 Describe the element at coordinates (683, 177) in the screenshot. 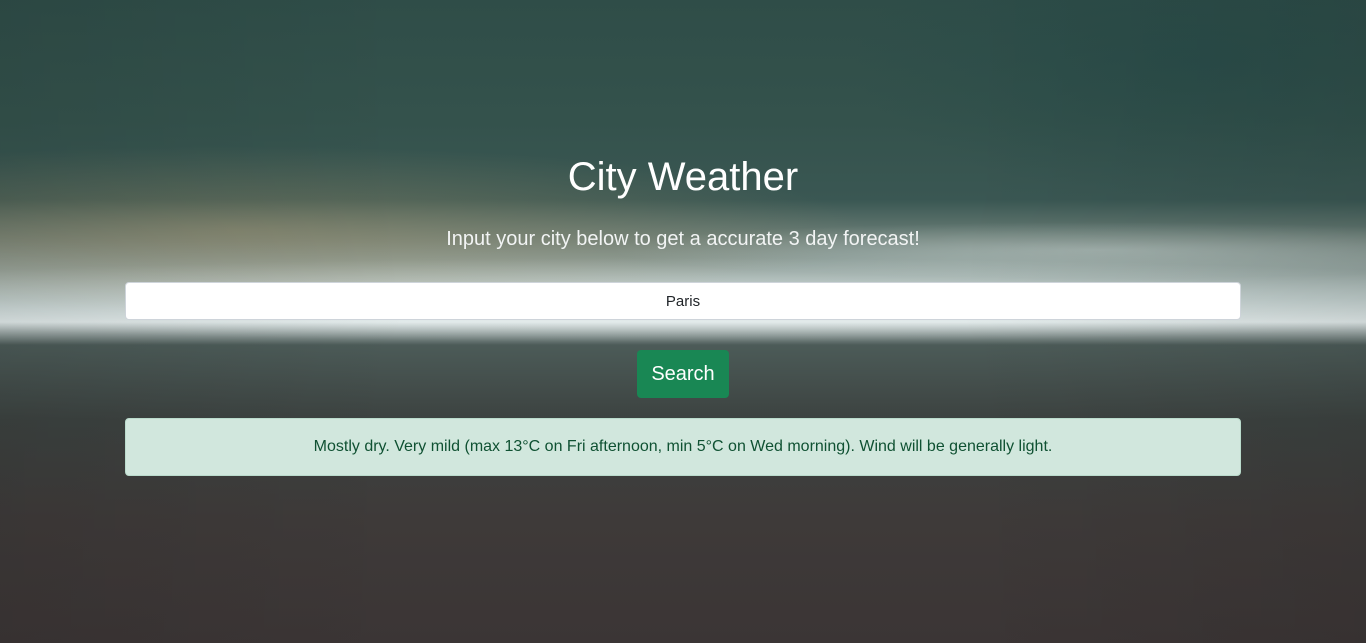

I see `page-title: City Weather` at that location.